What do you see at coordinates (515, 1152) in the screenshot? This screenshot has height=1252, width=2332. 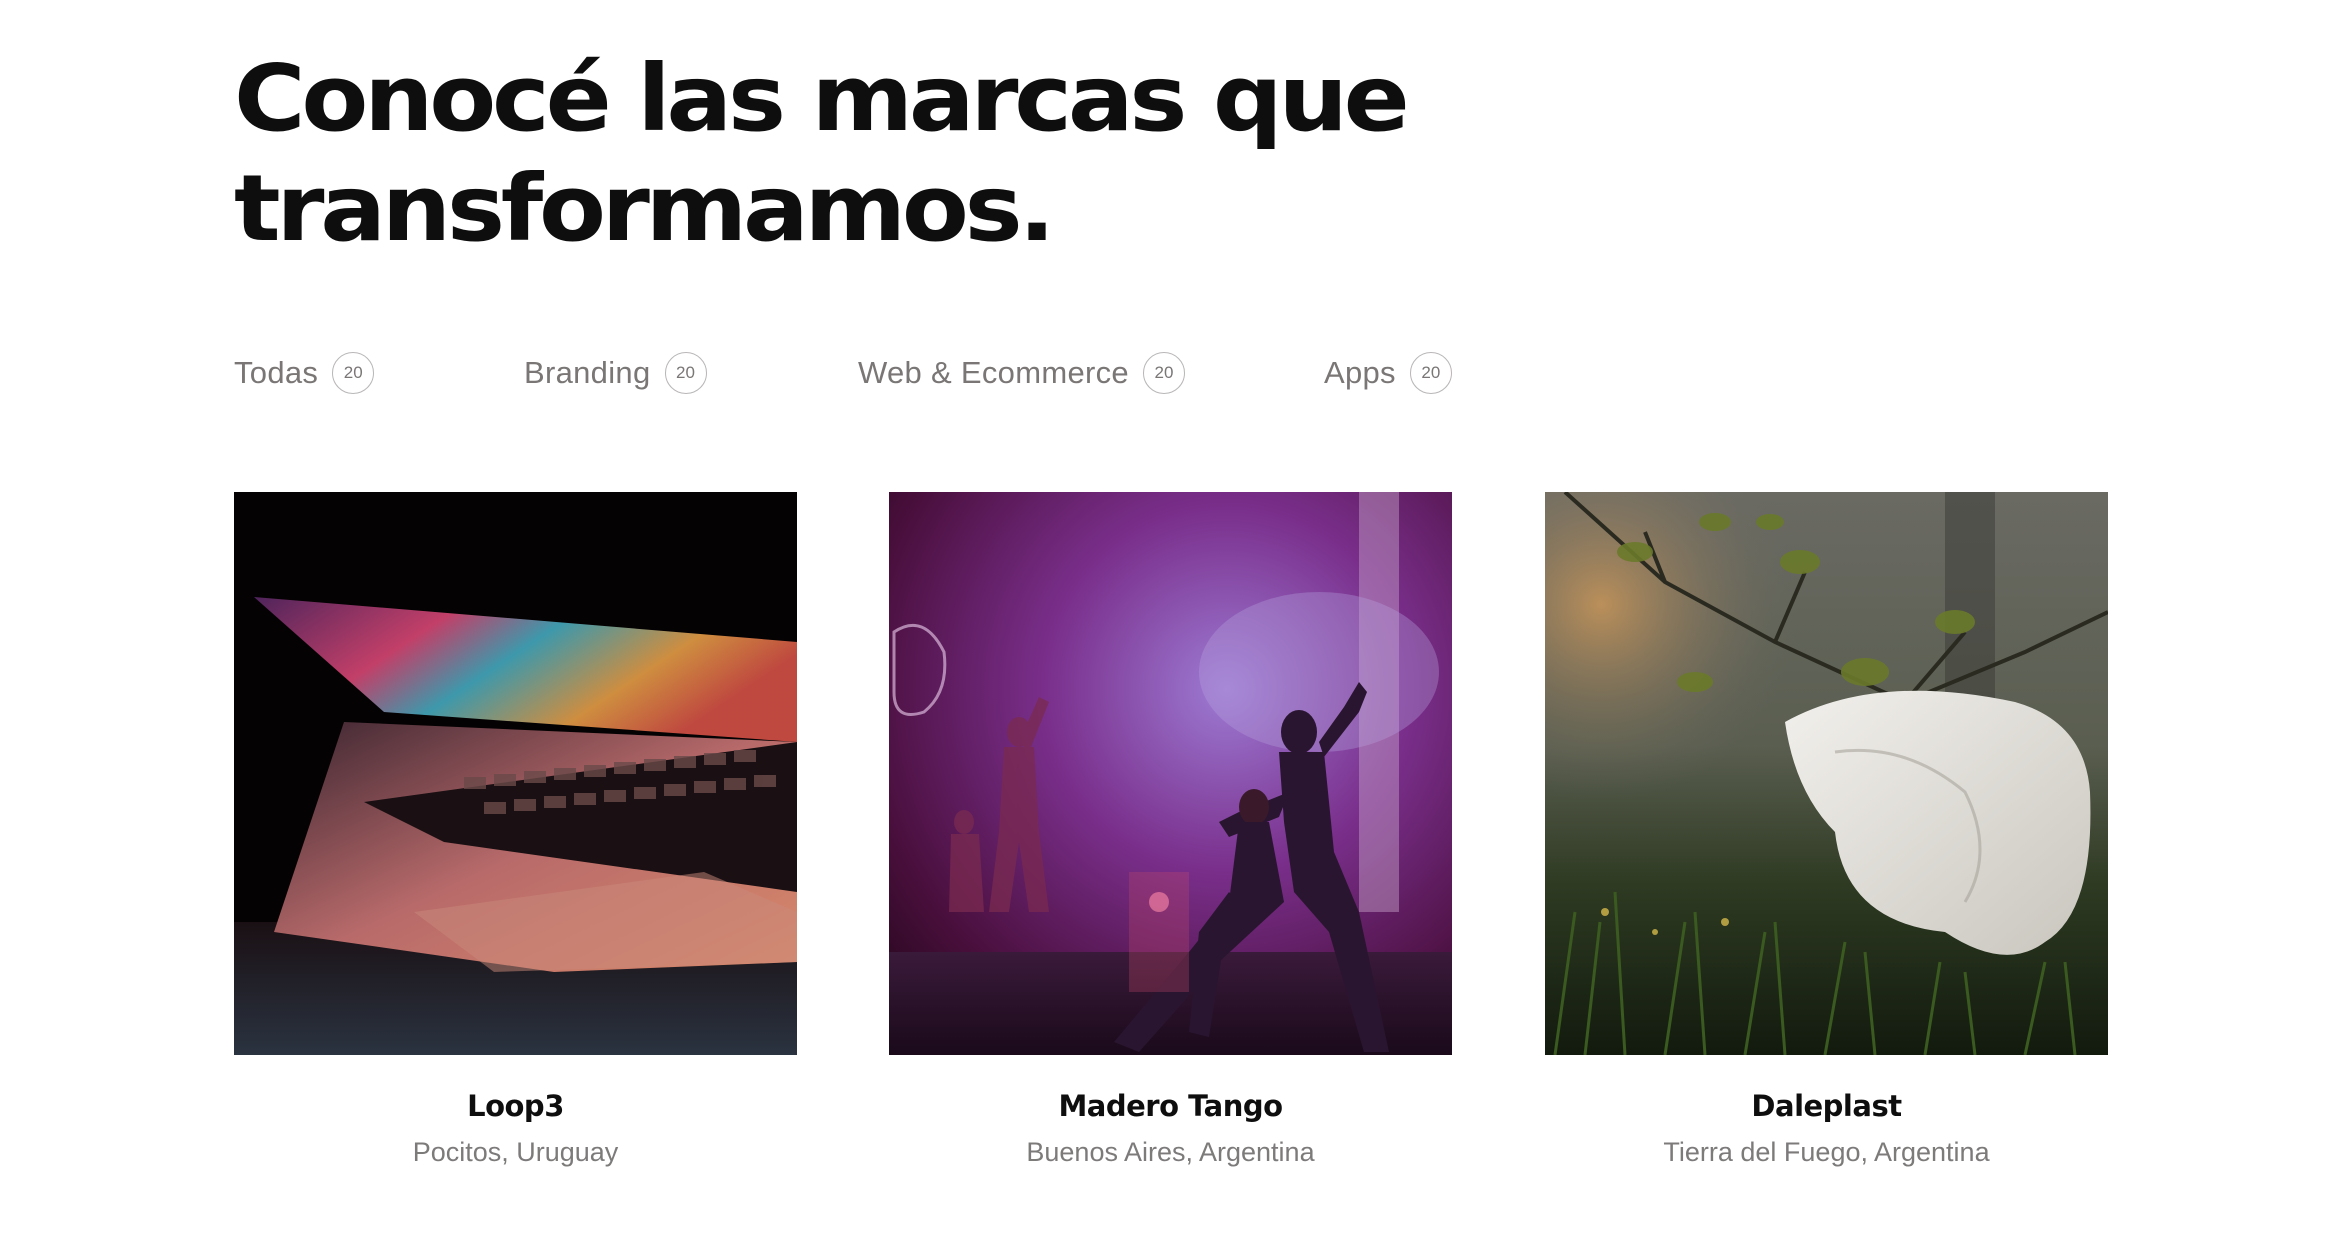 I see `project-location: Pocitos, Uruguay` at bounding box center [515, 1152].